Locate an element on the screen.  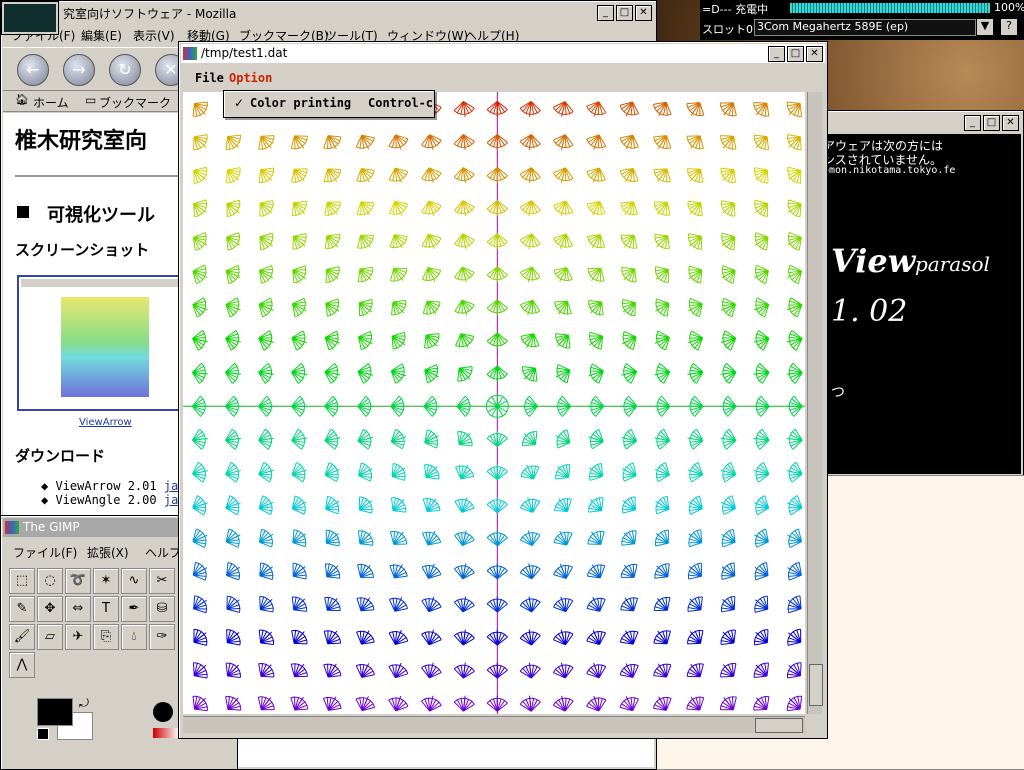
airbrush-icon: ✈ is located at coordinates (78, 637).